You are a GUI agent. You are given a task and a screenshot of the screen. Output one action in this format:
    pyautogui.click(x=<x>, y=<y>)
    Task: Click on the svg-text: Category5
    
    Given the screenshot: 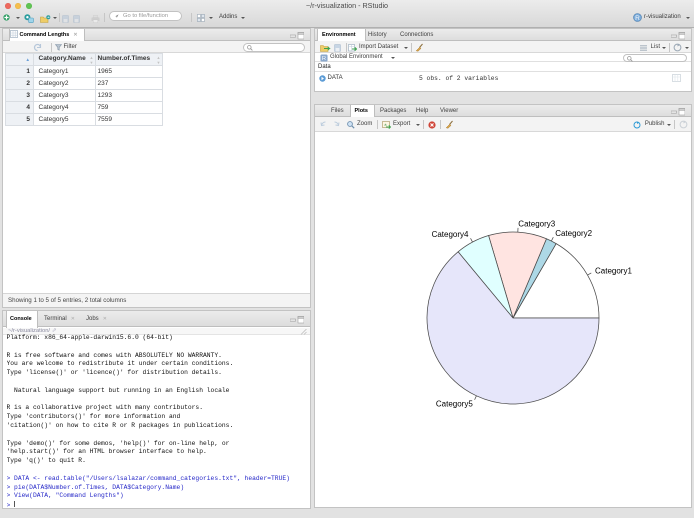 What is the action you would take?
    pyautogui.click(x=454, y=403)
    